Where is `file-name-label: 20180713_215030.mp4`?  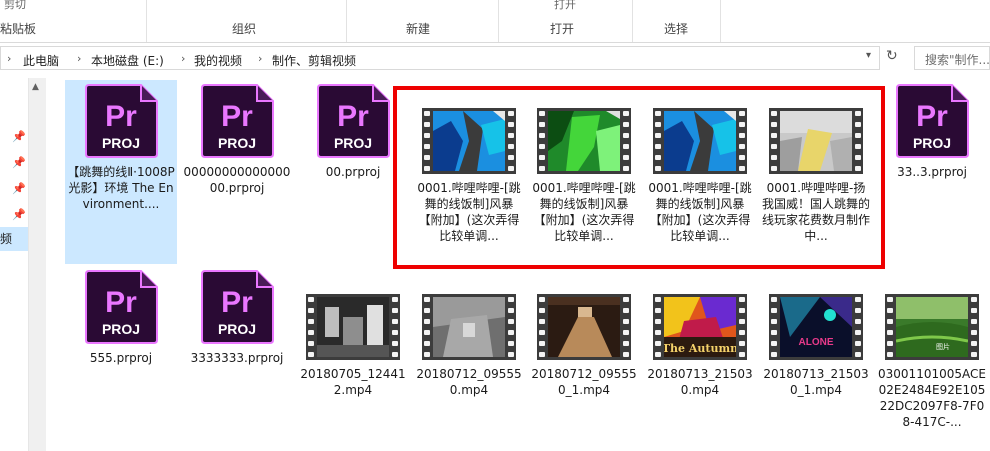
file-name-label: 20180713_215030.mp4 is located at coordinates (700, 382).